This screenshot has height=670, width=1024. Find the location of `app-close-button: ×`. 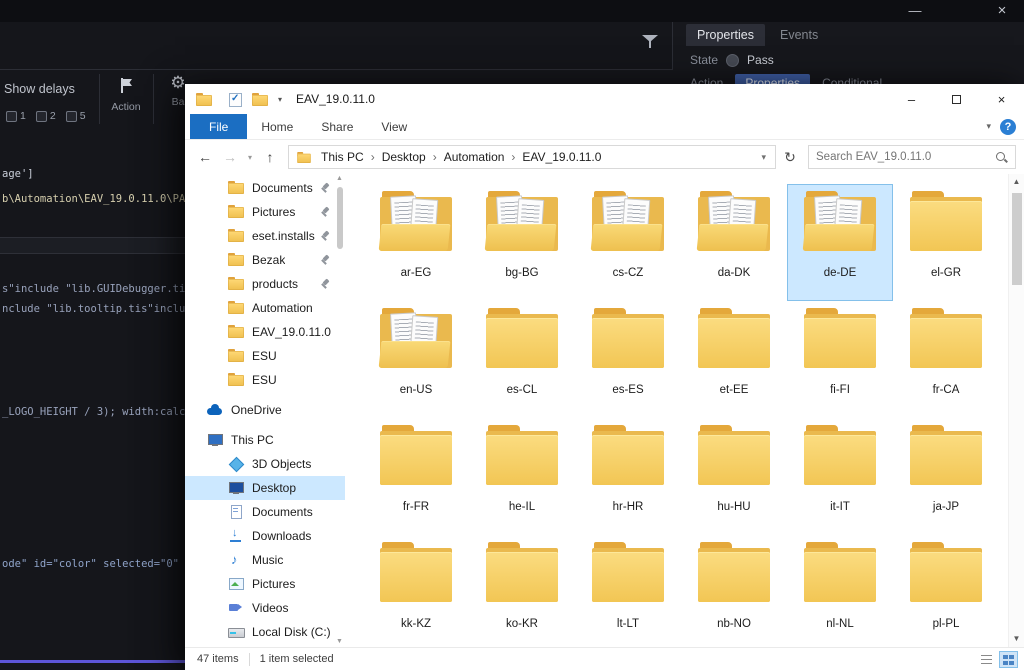

app-close-button: × is located at coordinates (1002, 11).